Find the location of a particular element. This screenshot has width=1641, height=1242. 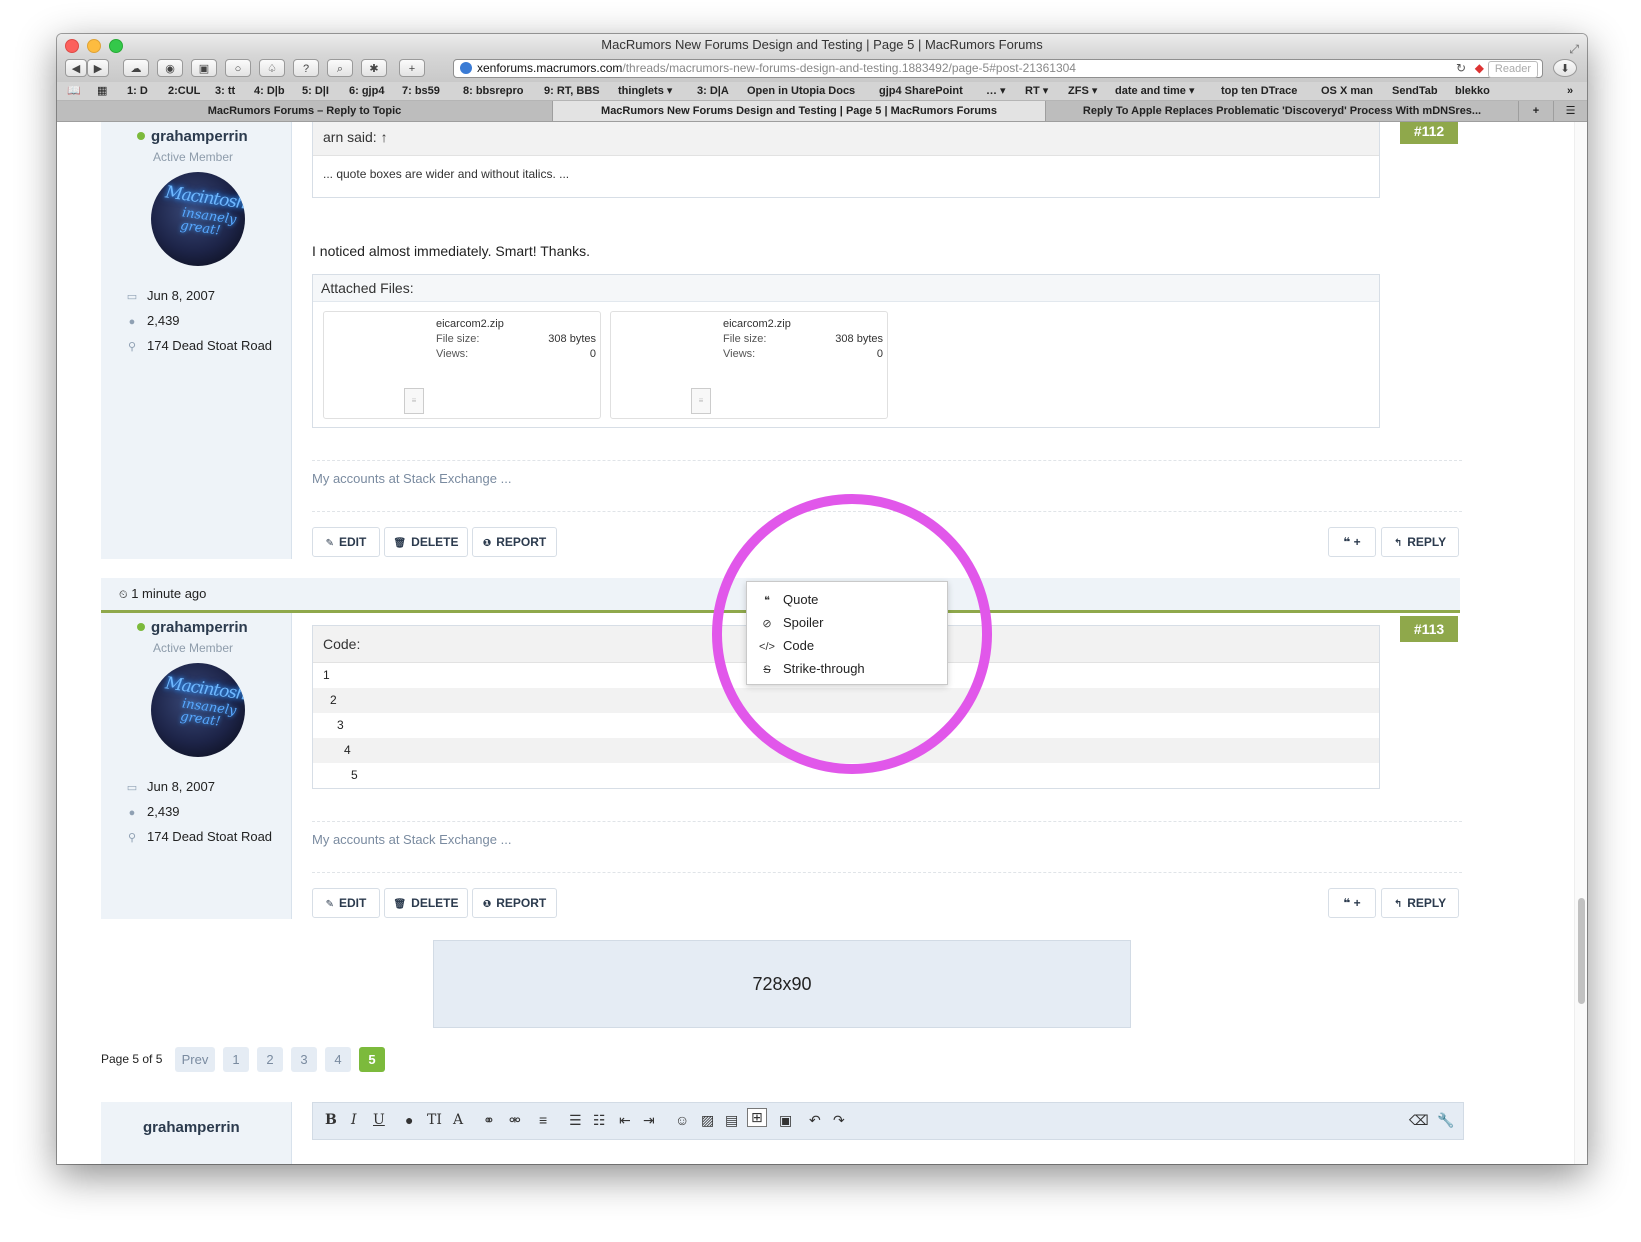

font-size-icon: TI is located at coordinates (434, 1120).